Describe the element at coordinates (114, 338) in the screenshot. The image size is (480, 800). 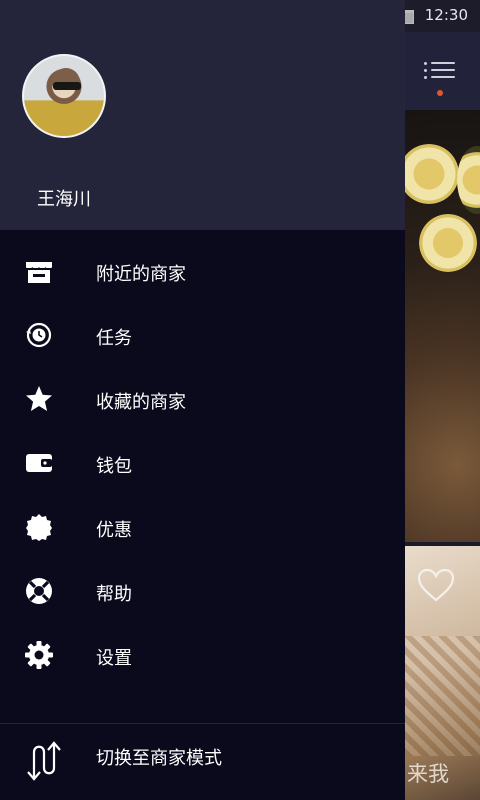
I see `menu-item-label: 任务` at that location.